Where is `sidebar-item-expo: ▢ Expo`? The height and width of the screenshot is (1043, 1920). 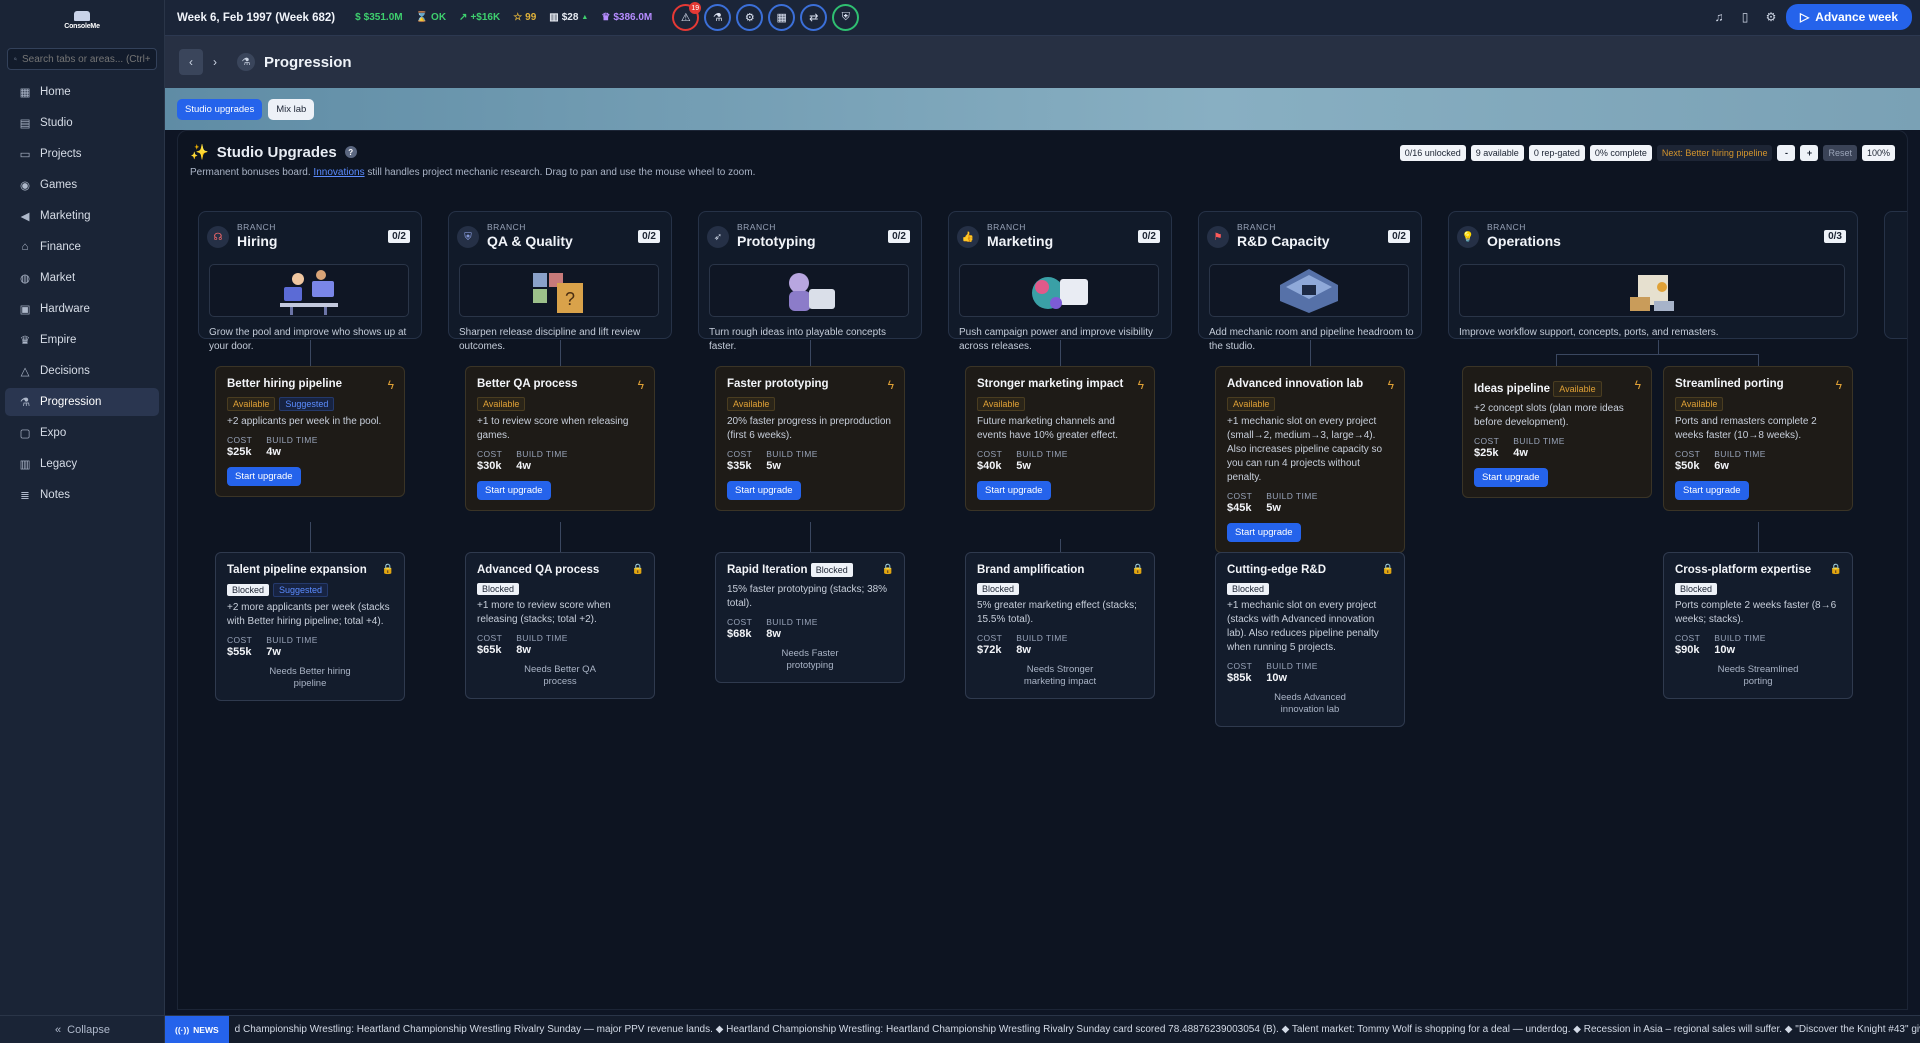
sidebar-item-expo: ▢ Expo is located at coordinates (82, 433).